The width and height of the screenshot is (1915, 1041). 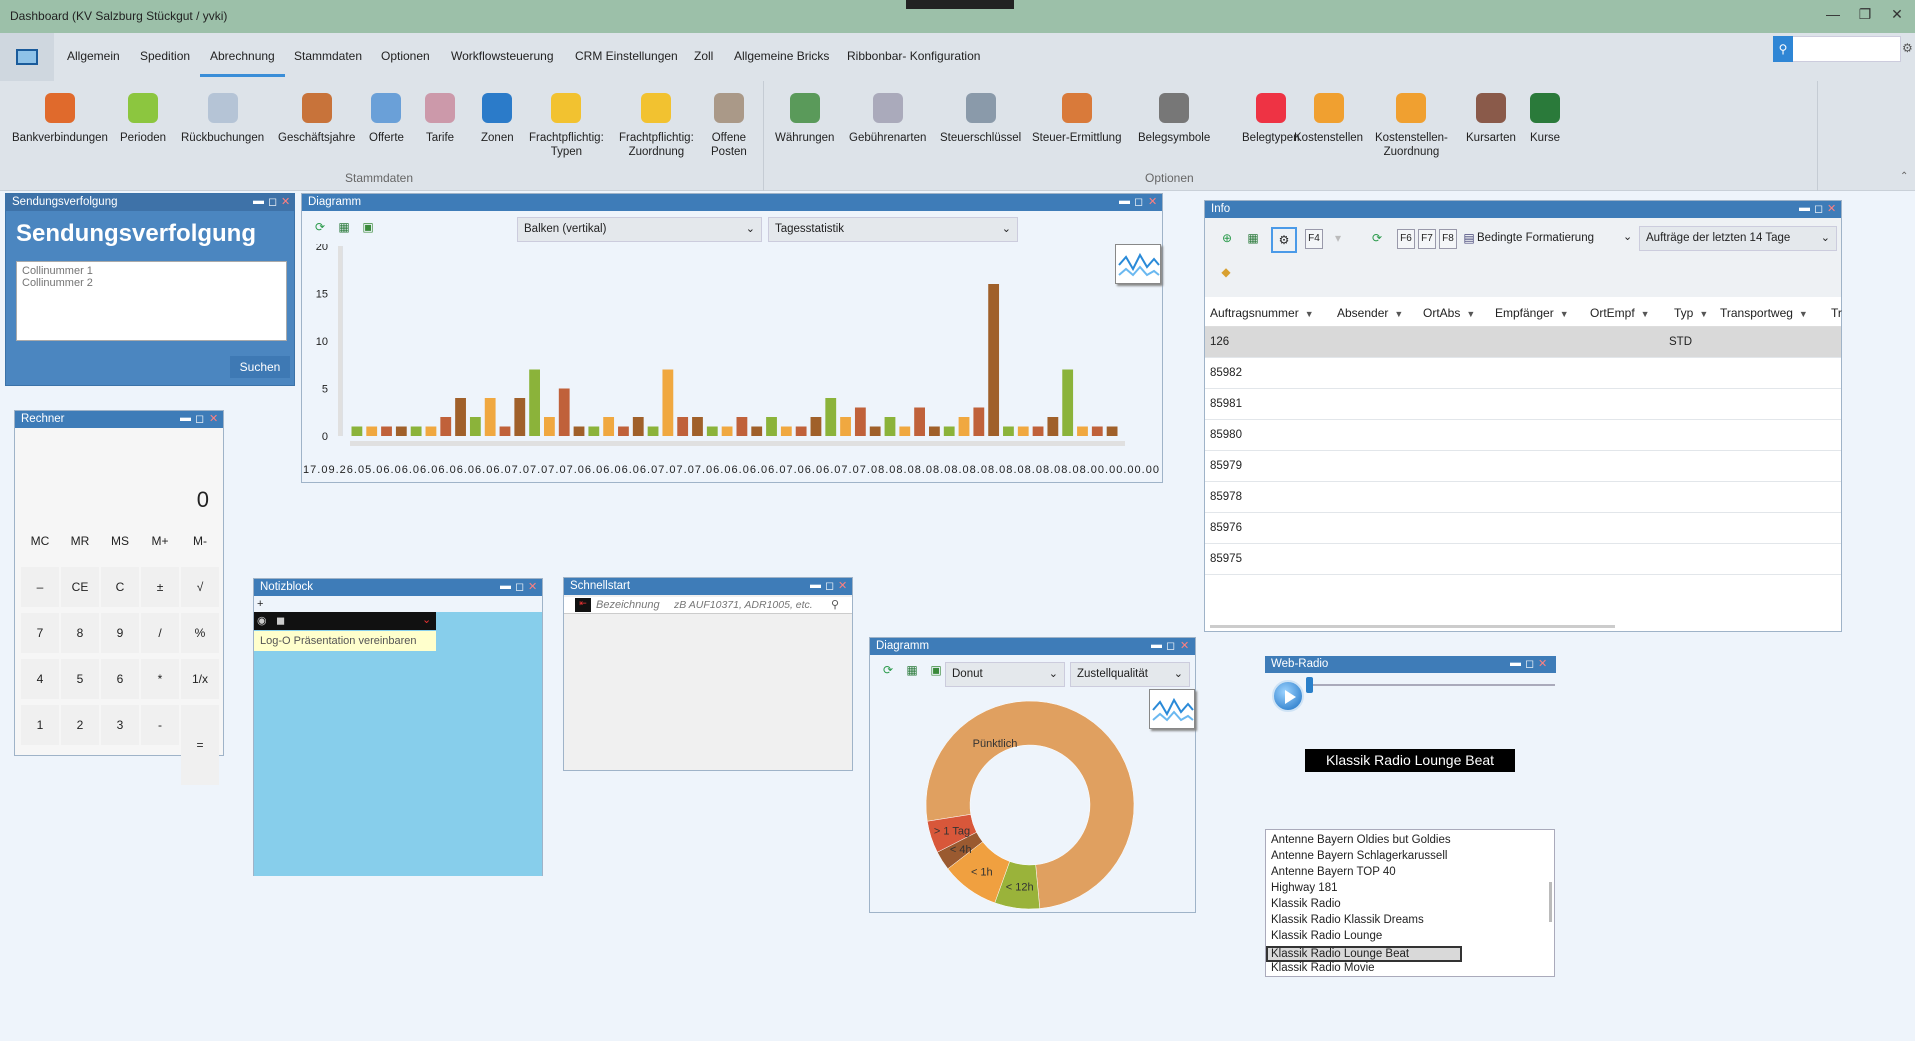 I want to click on ribbon-stammdaten-4-button: Offerte, so click(x=386, y=119).